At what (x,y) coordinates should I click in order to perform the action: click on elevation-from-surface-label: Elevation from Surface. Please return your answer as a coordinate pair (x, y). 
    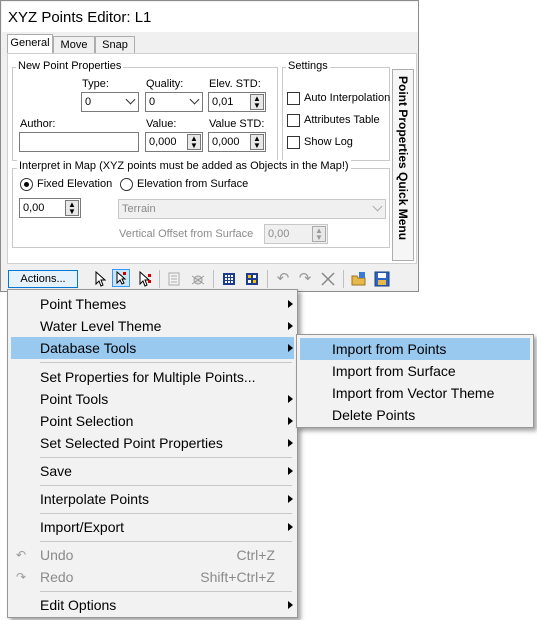
    Looking at the image, I should click on (193, 184).